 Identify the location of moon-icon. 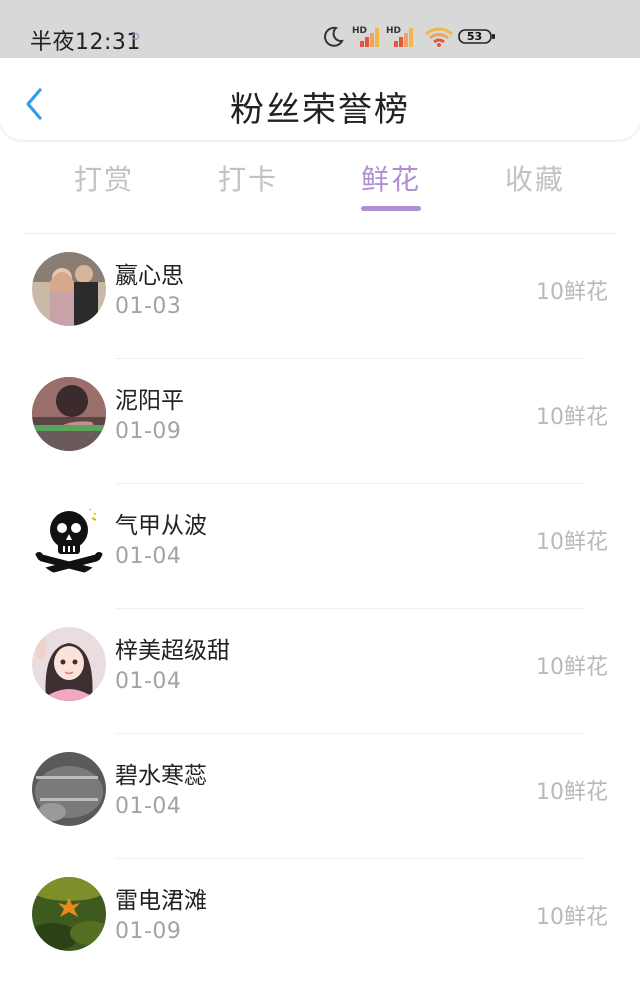
(334, 36).